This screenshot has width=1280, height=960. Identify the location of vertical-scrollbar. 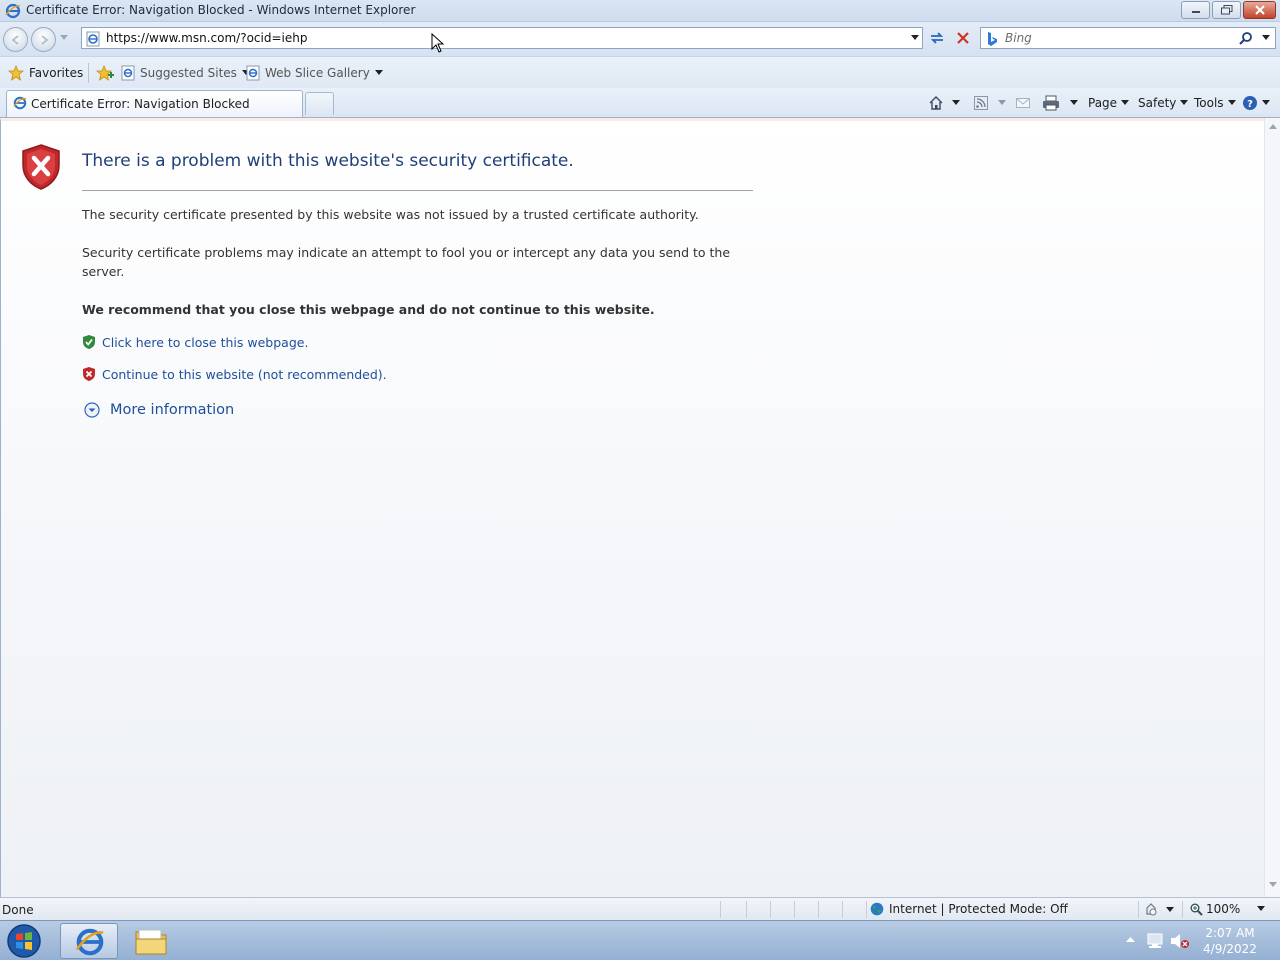
(1272, 507).